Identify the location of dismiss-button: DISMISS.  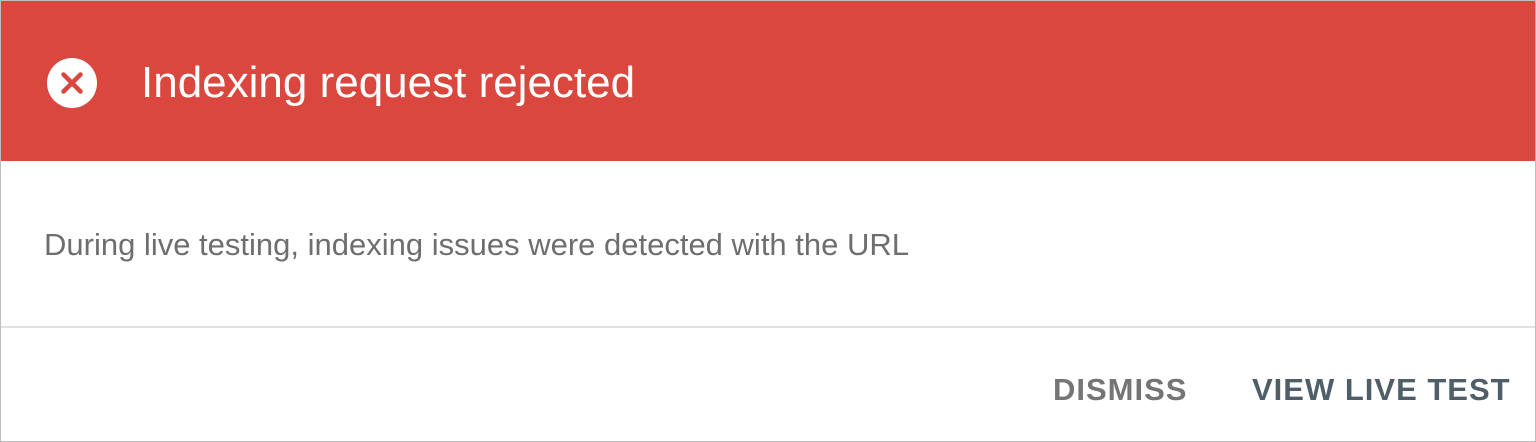
(1120, 390).